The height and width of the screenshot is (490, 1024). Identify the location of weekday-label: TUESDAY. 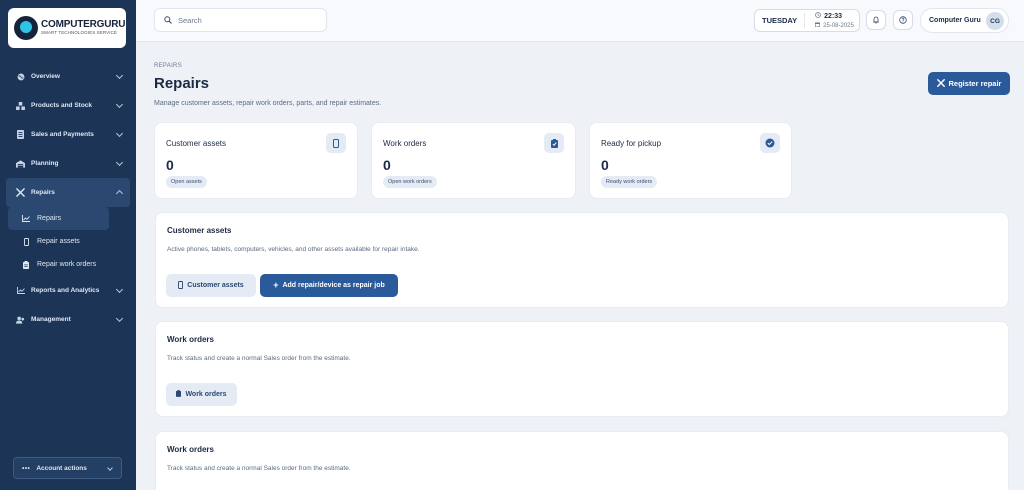
(780, 20).